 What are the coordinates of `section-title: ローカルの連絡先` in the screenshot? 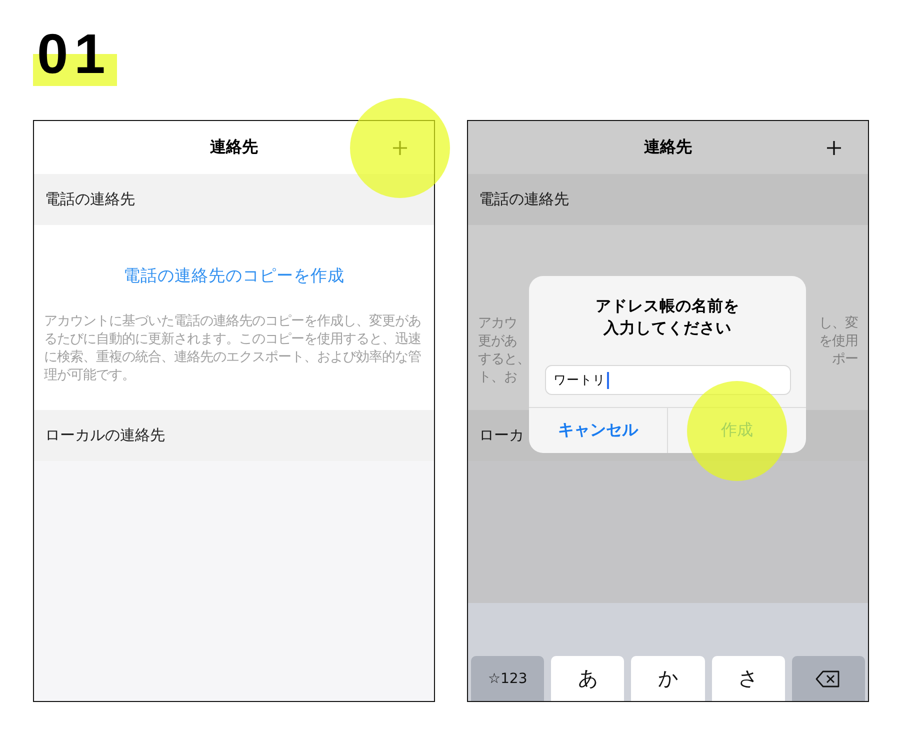 It's located at (105, 435).